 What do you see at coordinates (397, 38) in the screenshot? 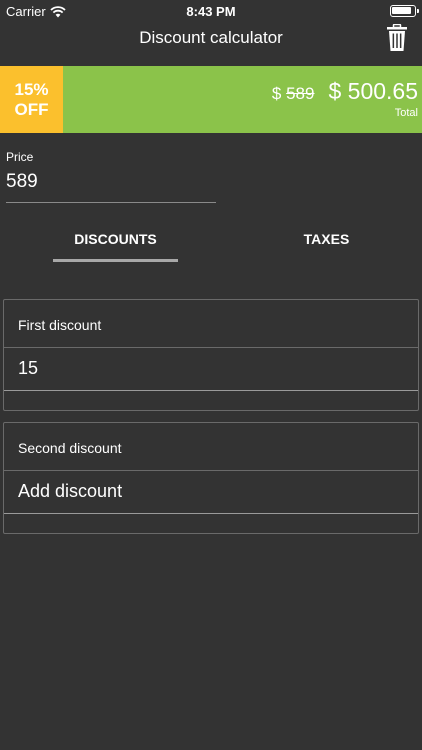
I see `trash-icon` at bounding box center [397, 38].